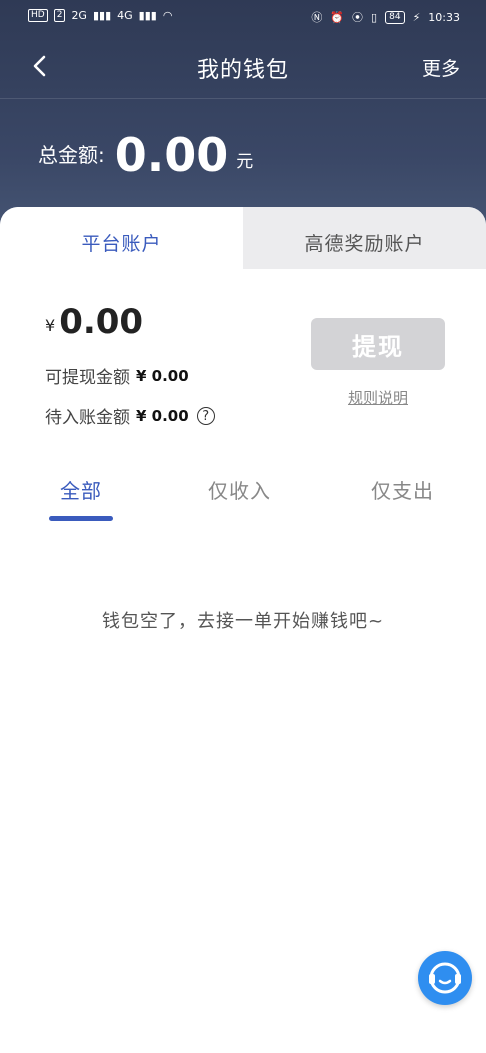 This screenshot has height=1053, width=486. Describe the element at coordinates (243, 17) in the screenshot. I see `status-bar: HD 2 2G ▮▮▮ 4G ▮▮▮ ◠ Ⓝ ⏰ ⦿ ▯ 84 ⚡ 10:33` at that location.